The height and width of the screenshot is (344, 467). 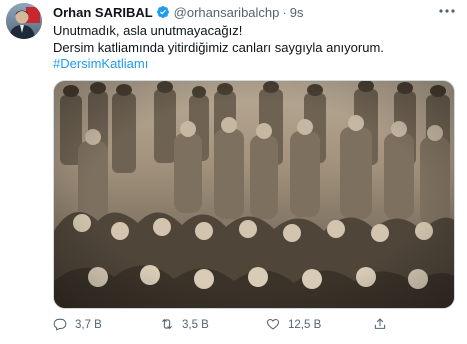 I want to click on retweet-count: 3,5 B, so click(x=195, y=325).